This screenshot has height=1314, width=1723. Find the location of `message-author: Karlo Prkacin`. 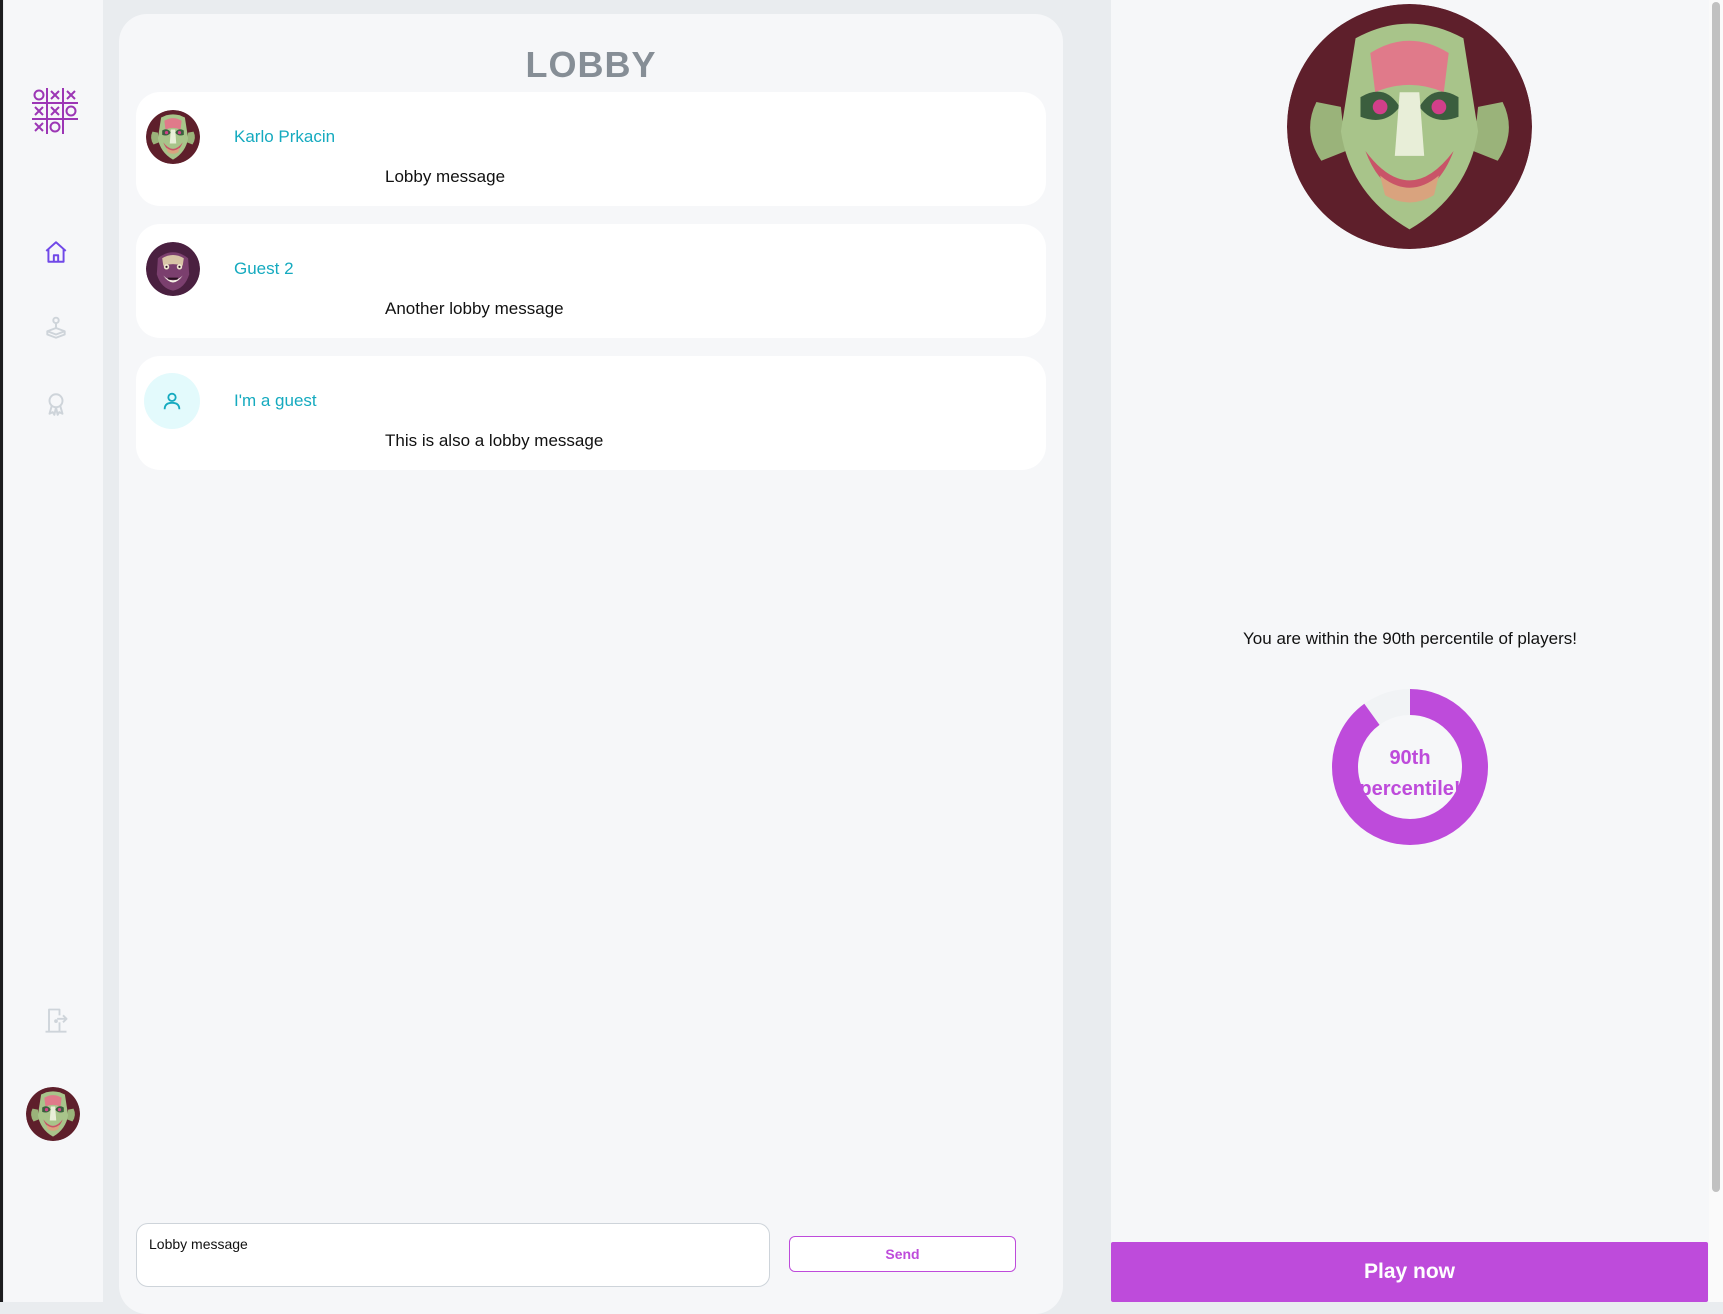

message-author: Karlo Prkacin is located at coordinates (284, 137).